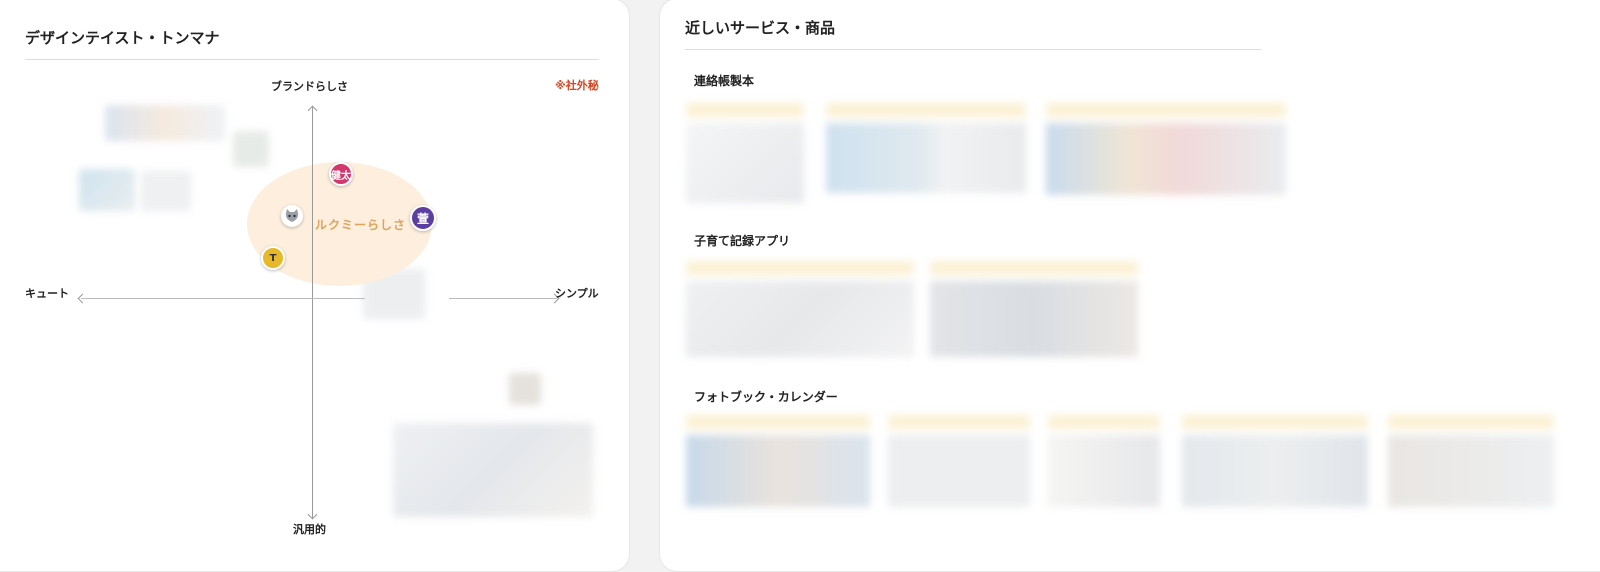 Image resolution: width=1600 pixels, height=572 pixels. What do you see at coordinates (742, 241) in the screenshot?
I see `section-title: 子育て記録アプリ` at bounding box center [742, 241].